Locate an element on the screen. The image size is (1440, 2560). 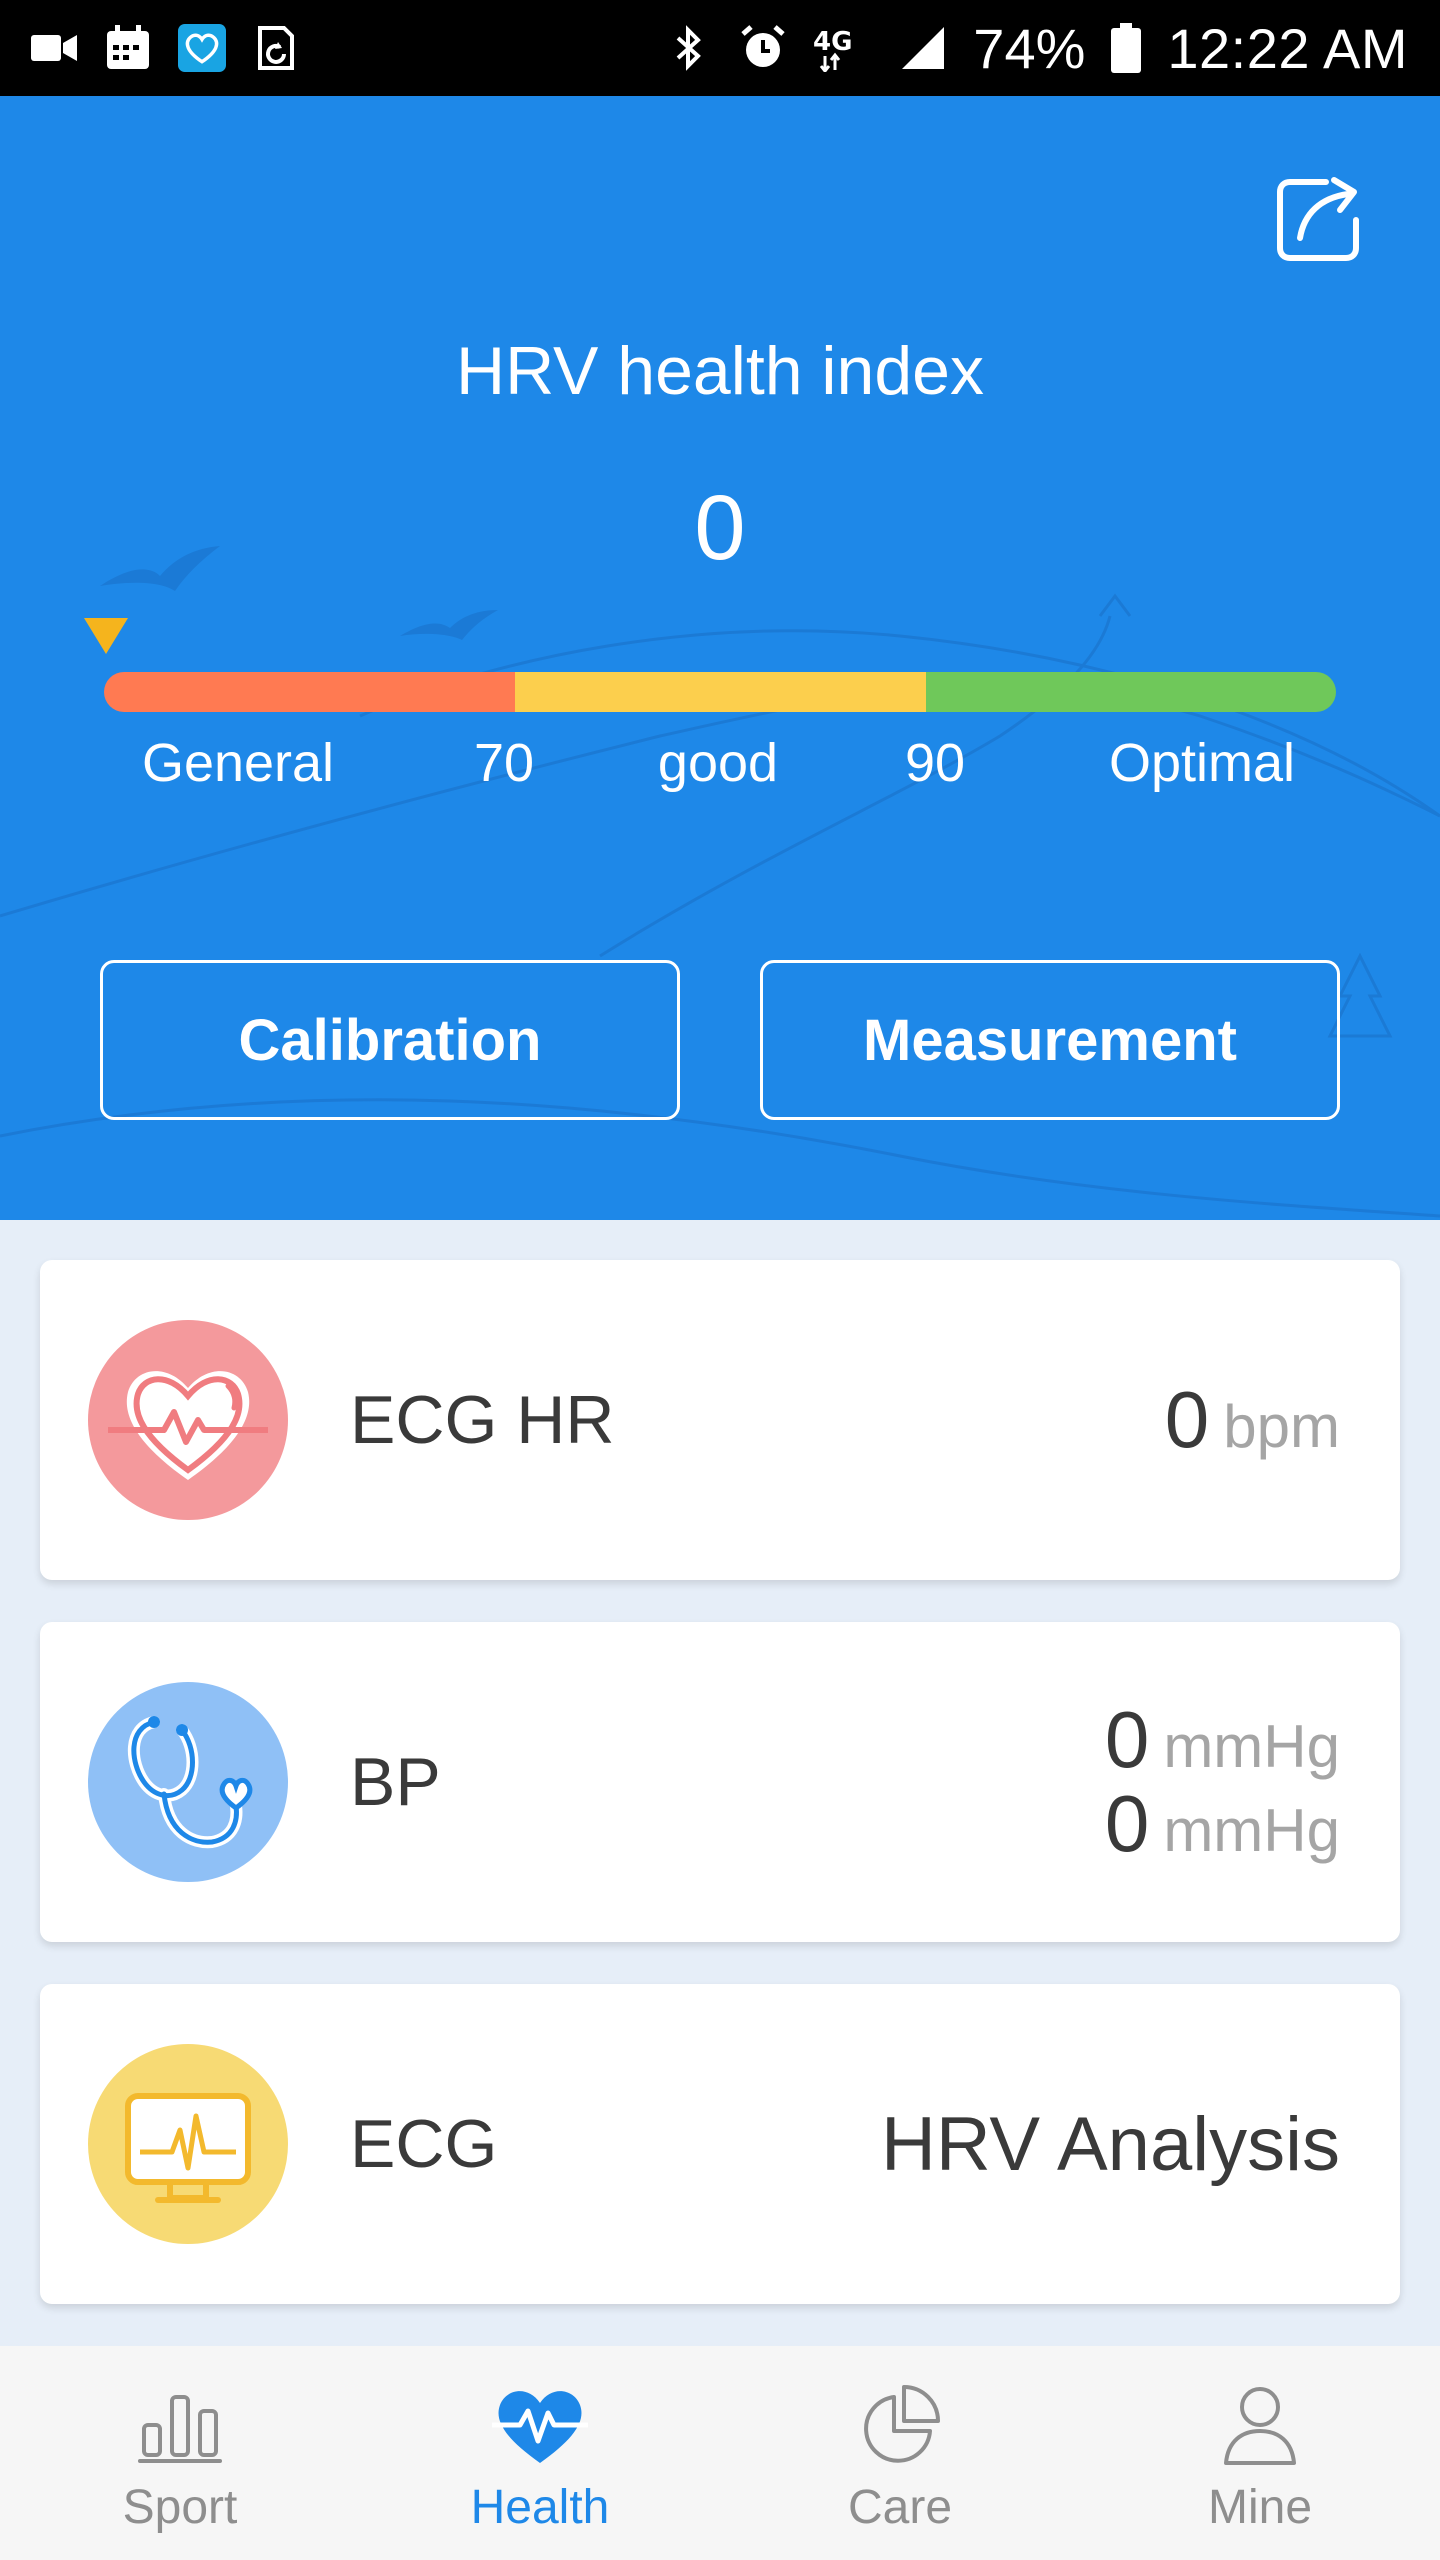
bp-card: BP 0 mmHg 0 mmHg is located at coordinates (720, 1782).